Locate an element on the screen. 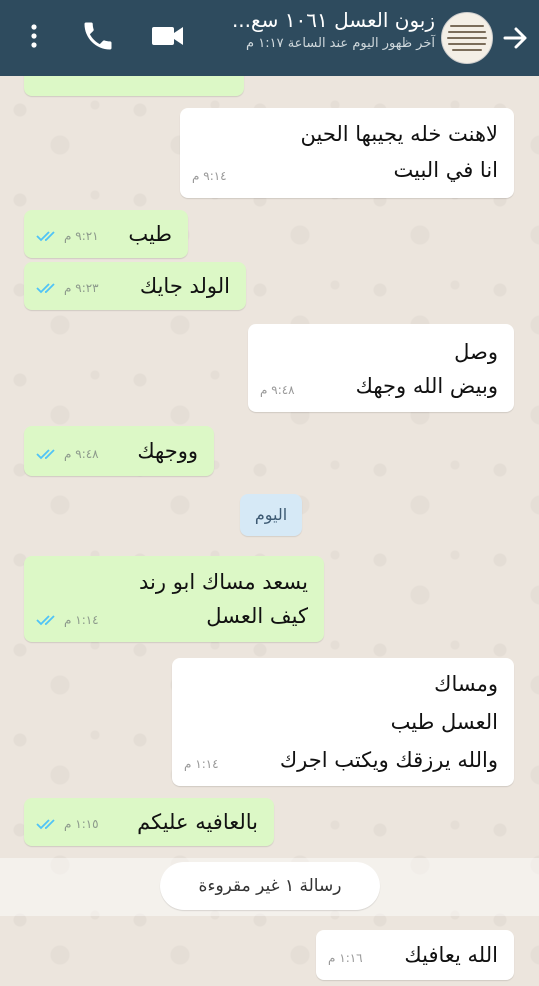 The width and height of the screenshot is (539, 986). message-text-line: ومساك is located at coordinates (466, 684).